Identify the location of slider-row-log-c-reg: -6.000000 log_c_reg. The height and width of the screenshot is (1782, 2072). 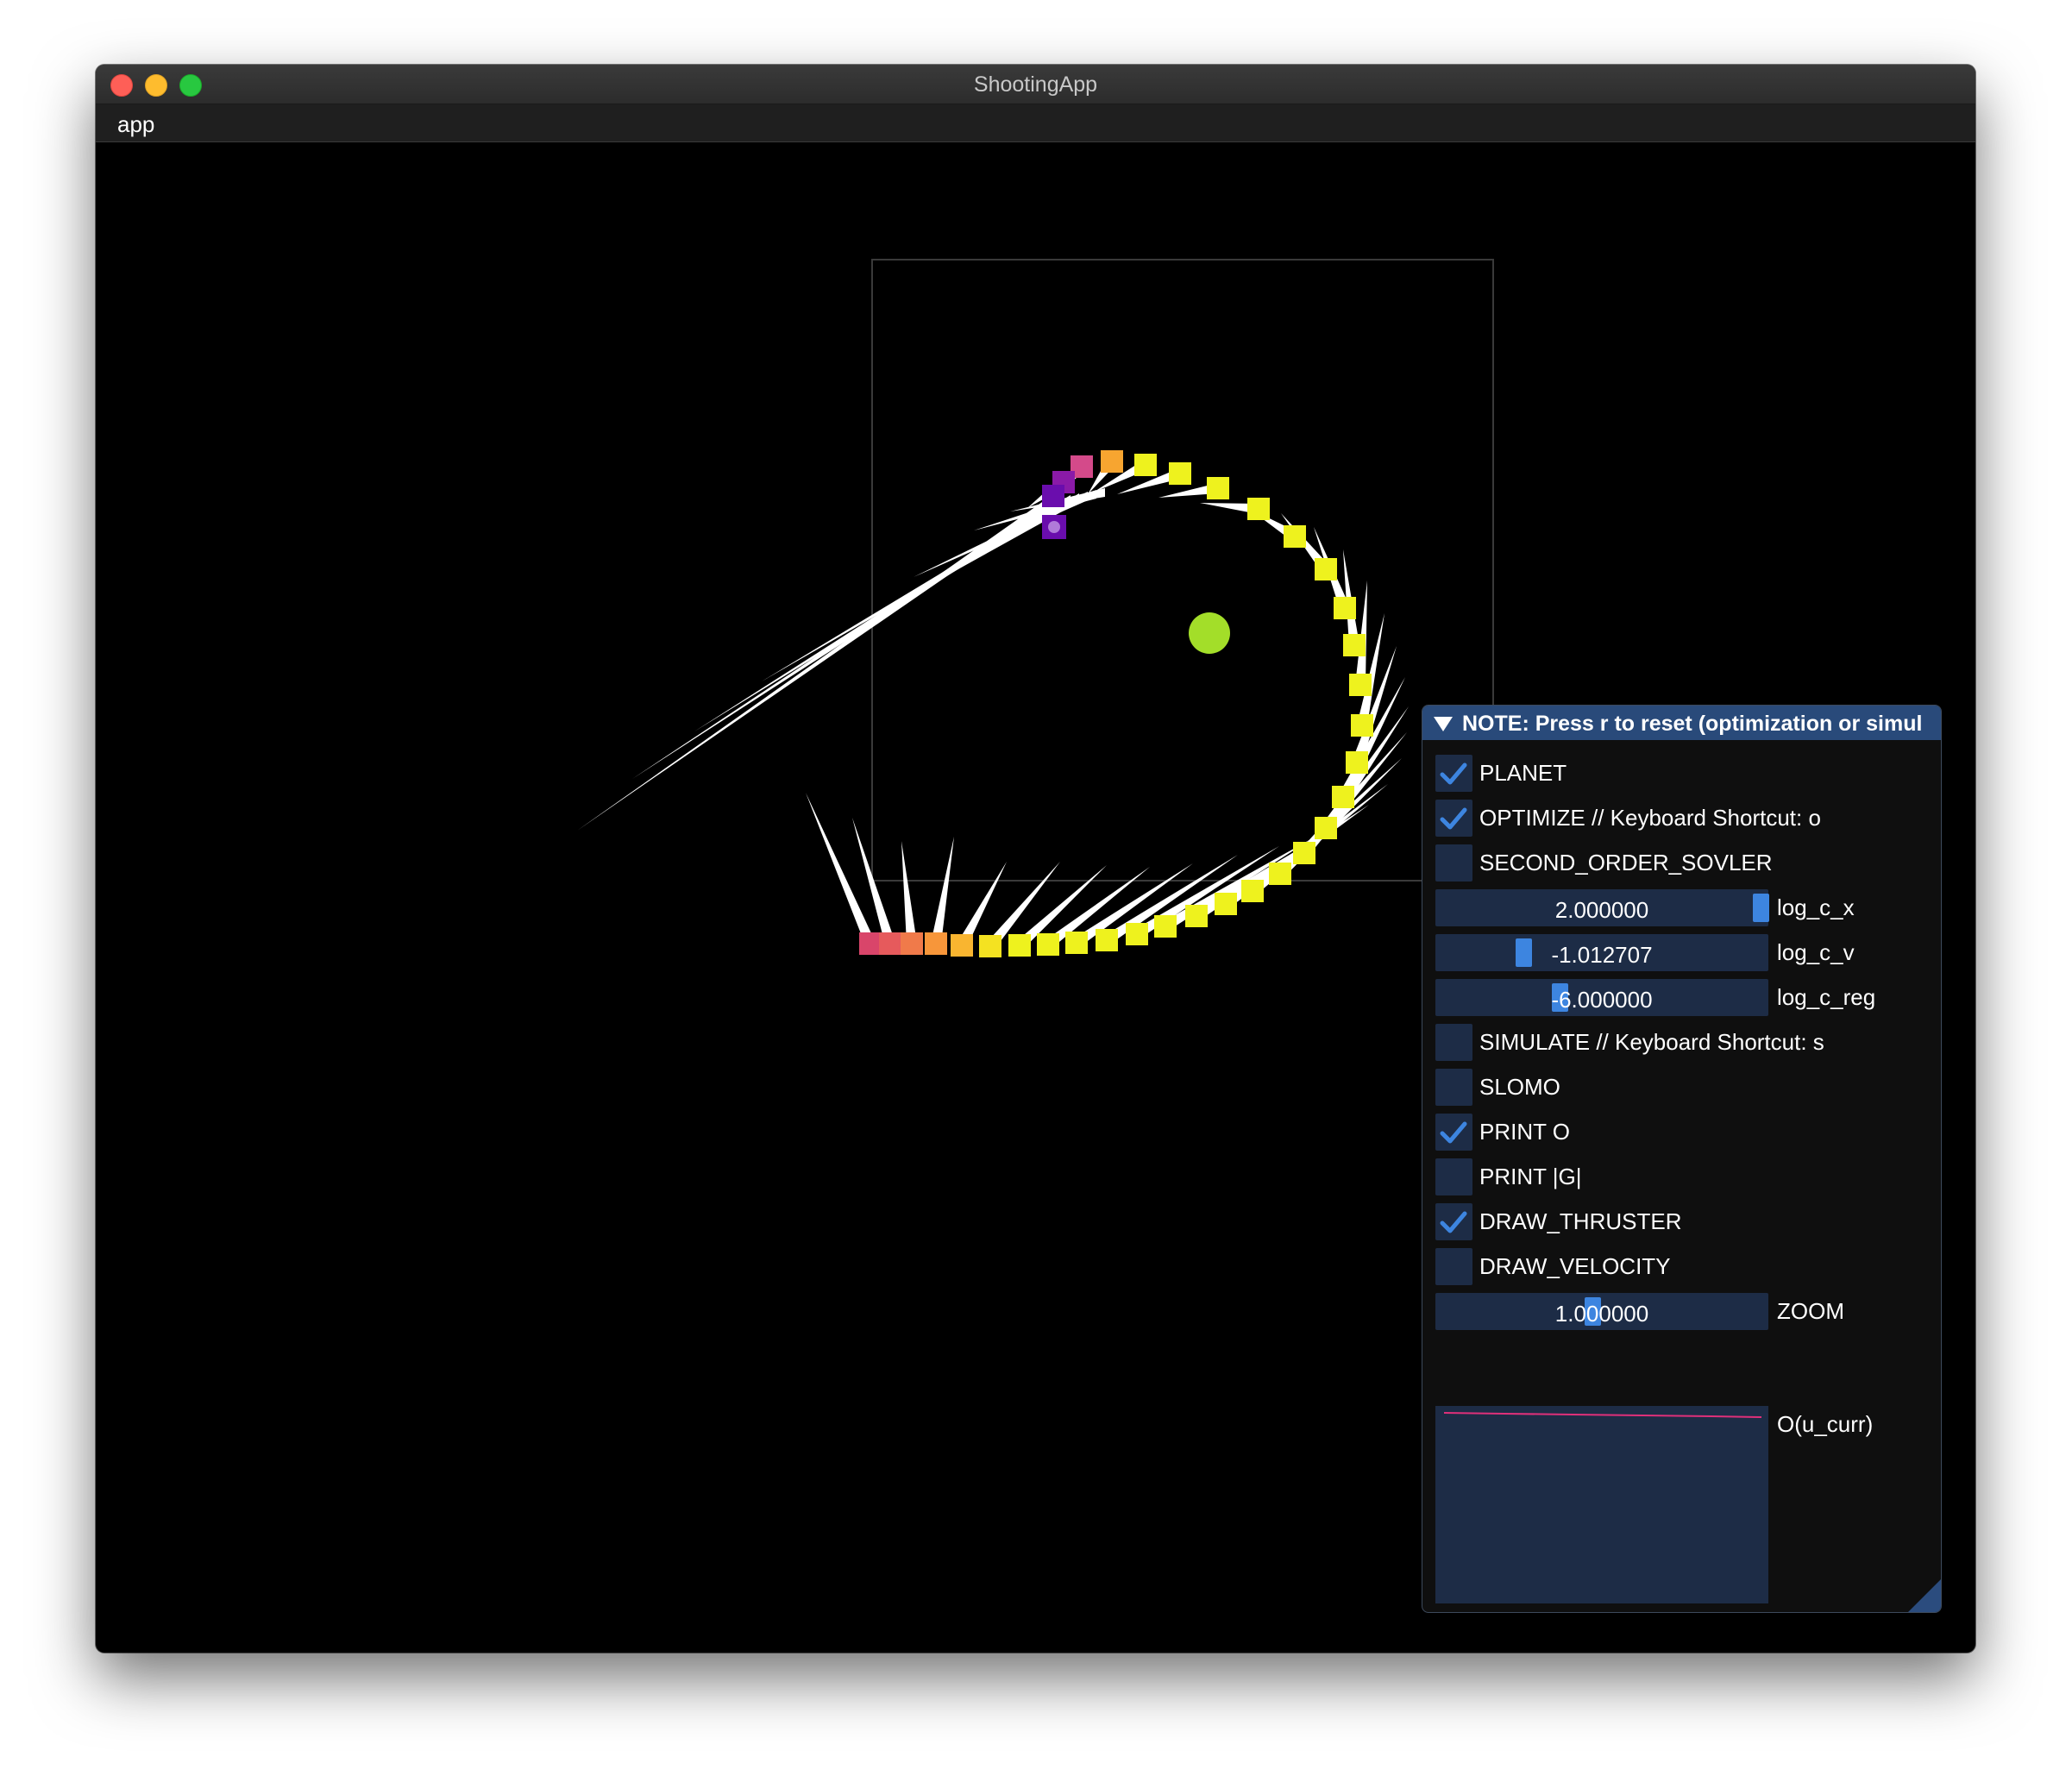
(1685, 996).